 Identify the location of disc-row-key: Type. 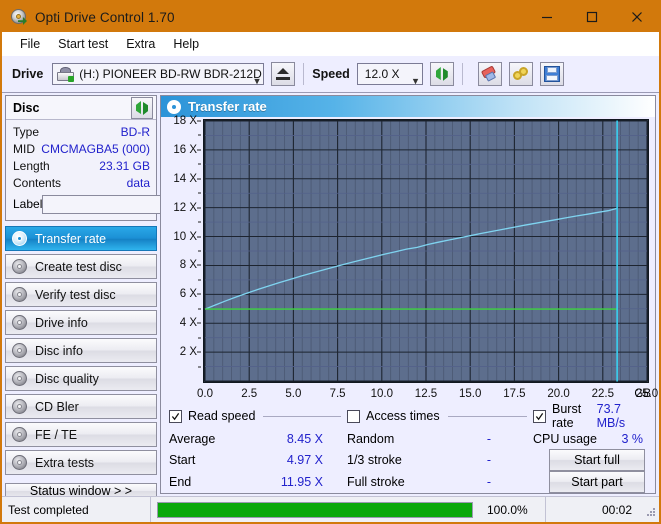
(26, 131).